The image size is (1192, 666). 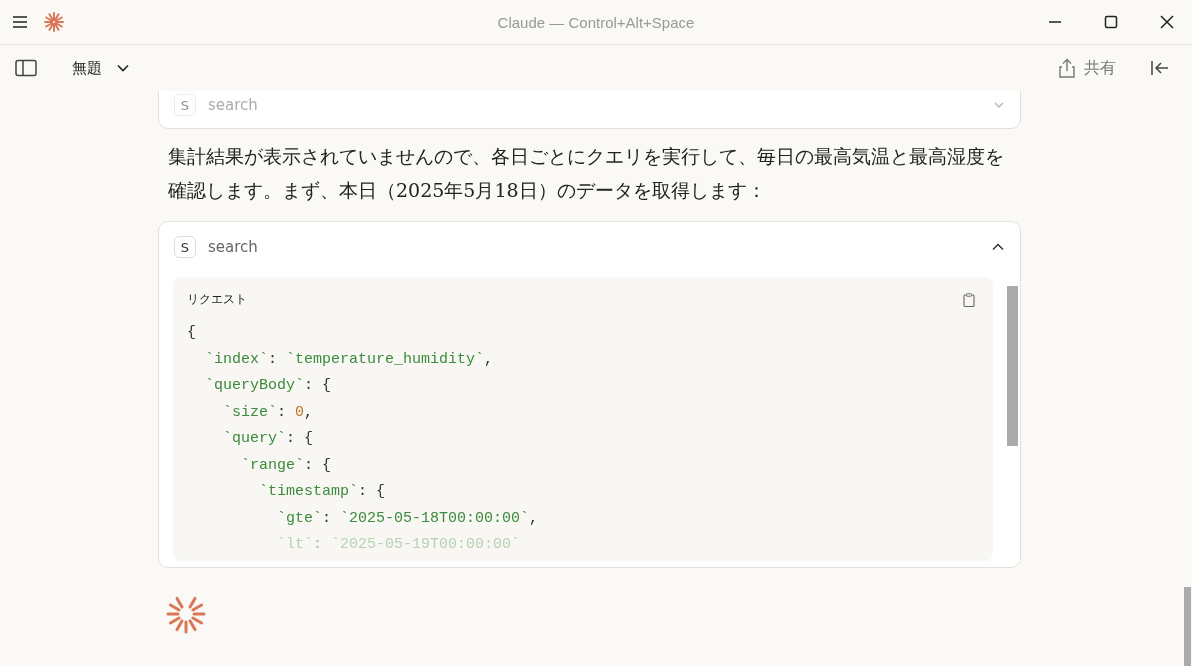 I want to click on code-line: `size`: 0,, so click(x=268, y=412).